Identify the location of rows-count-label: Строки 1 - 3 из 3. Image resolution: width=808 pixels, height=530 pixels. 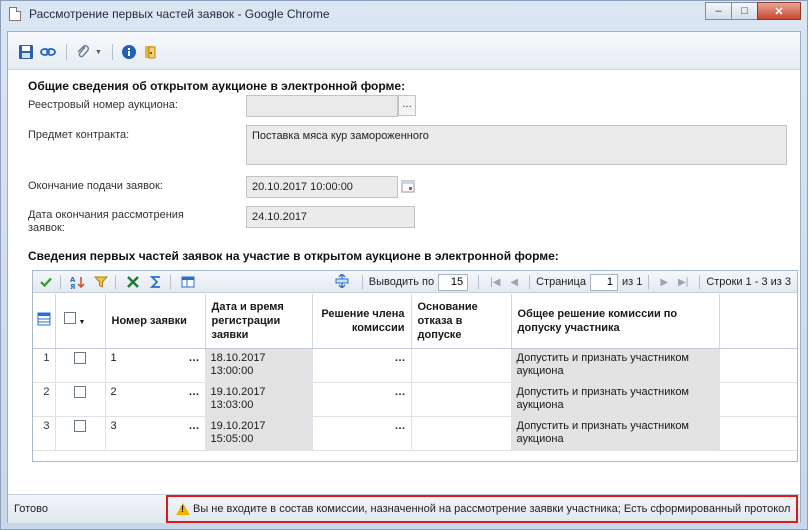
(748, 282).